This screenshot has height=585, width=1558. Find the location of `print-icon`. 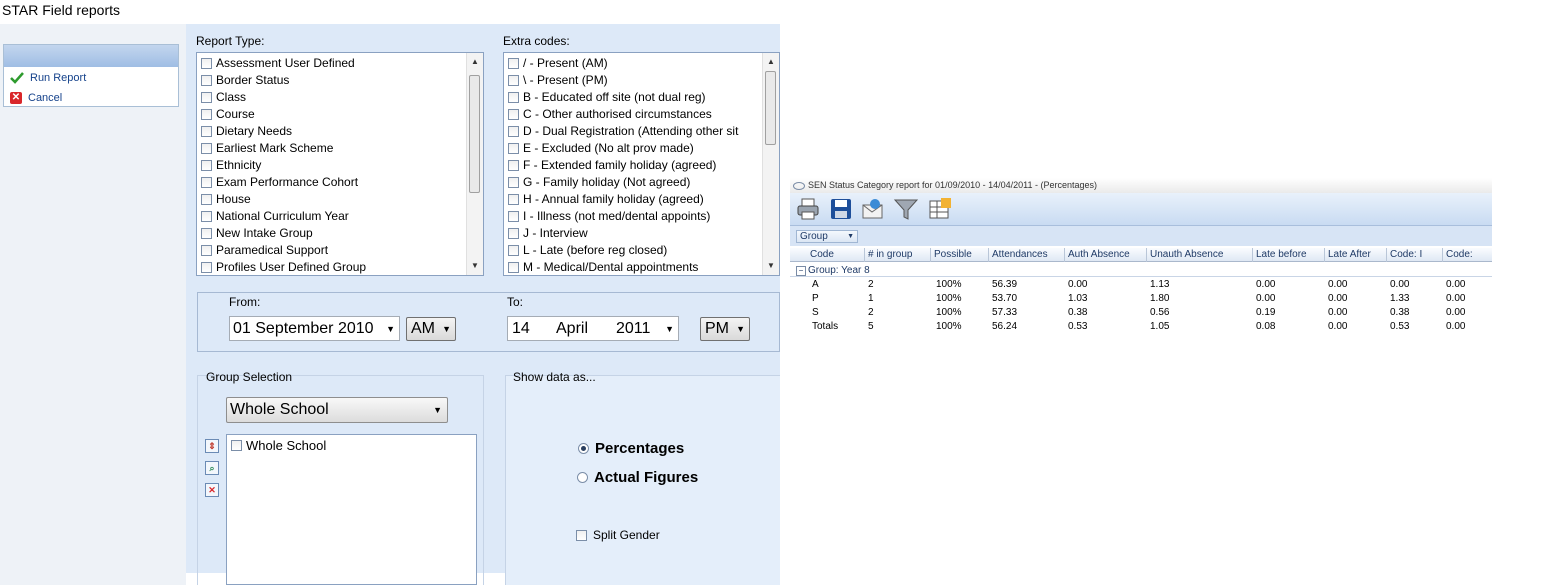

print-icon is located at coordinates (808, 209).